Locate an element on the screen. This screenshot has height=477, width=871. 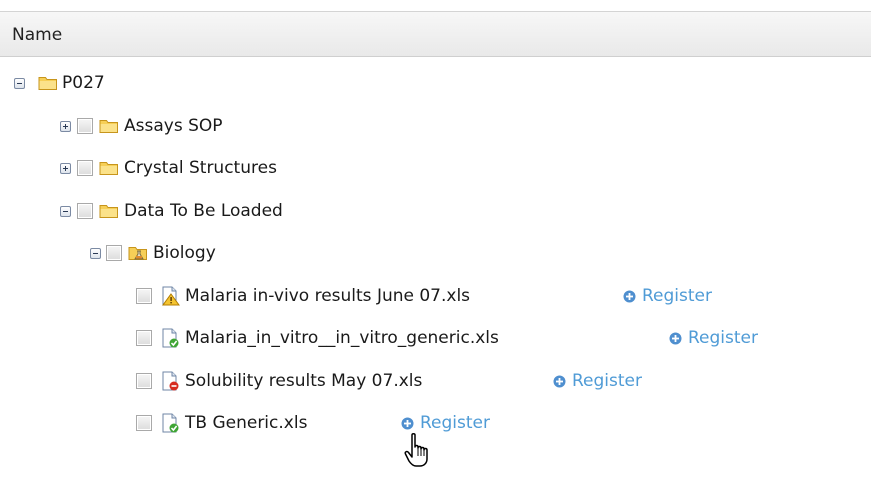
biology-folder-icon is located at coordinates (138, 253).